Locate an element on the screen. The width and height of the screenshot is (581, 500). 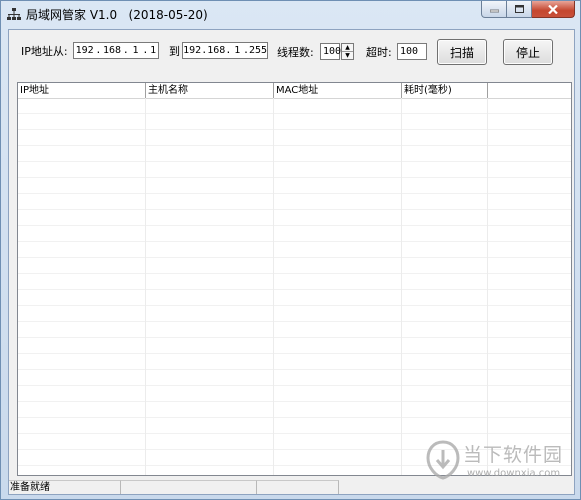
threads-stepper: ▲ ▼ is located at coordinates (347, 51).